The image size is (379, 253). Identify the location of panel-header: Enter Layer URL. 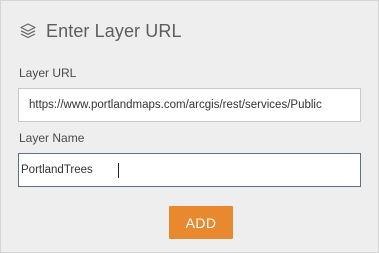
(100, 31).